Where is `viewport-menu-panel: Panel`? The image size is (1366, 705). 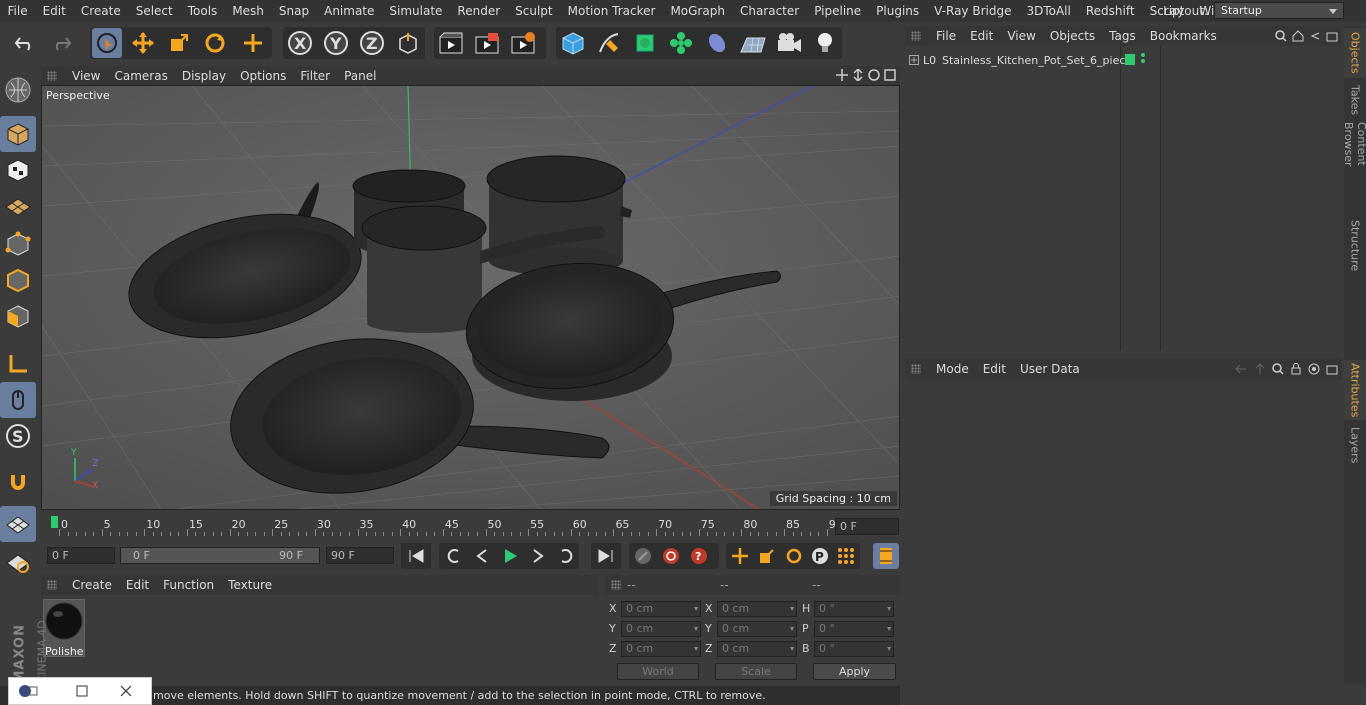 viewport-menu-panel: Panel is located at coordinates (360, 76).